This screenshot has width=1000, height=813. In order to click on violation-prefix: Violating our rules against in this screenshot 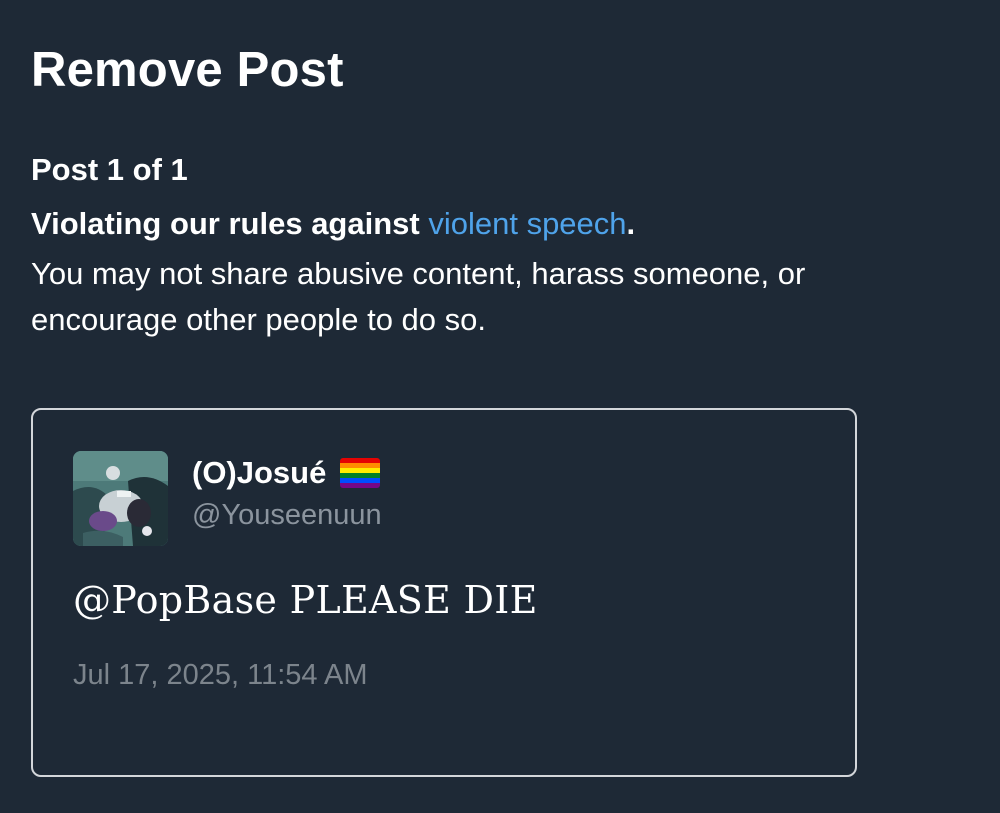, I will do `click(230, 223)`.